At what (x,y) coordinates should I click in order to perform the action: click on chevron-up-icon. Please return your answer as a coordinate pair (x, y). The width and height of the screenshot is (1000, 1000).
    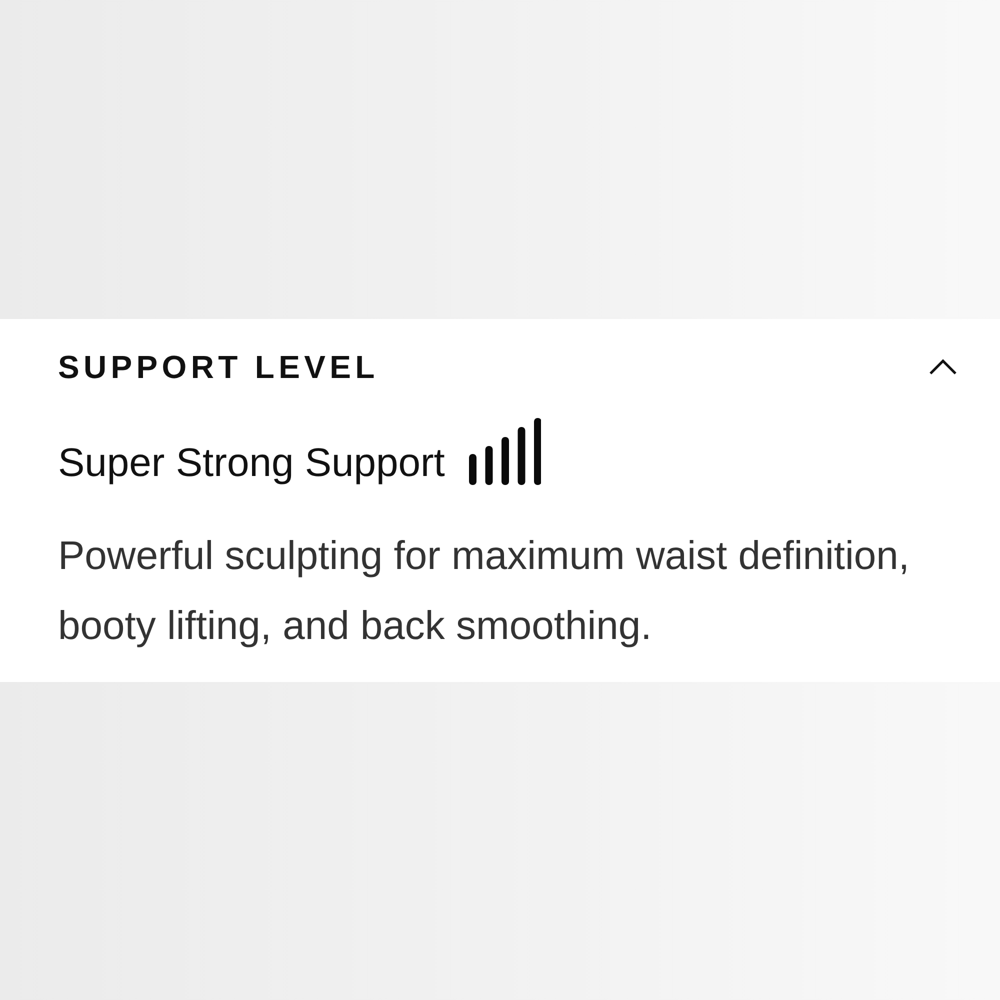
    Looking at the image, I should click on (943, 366).